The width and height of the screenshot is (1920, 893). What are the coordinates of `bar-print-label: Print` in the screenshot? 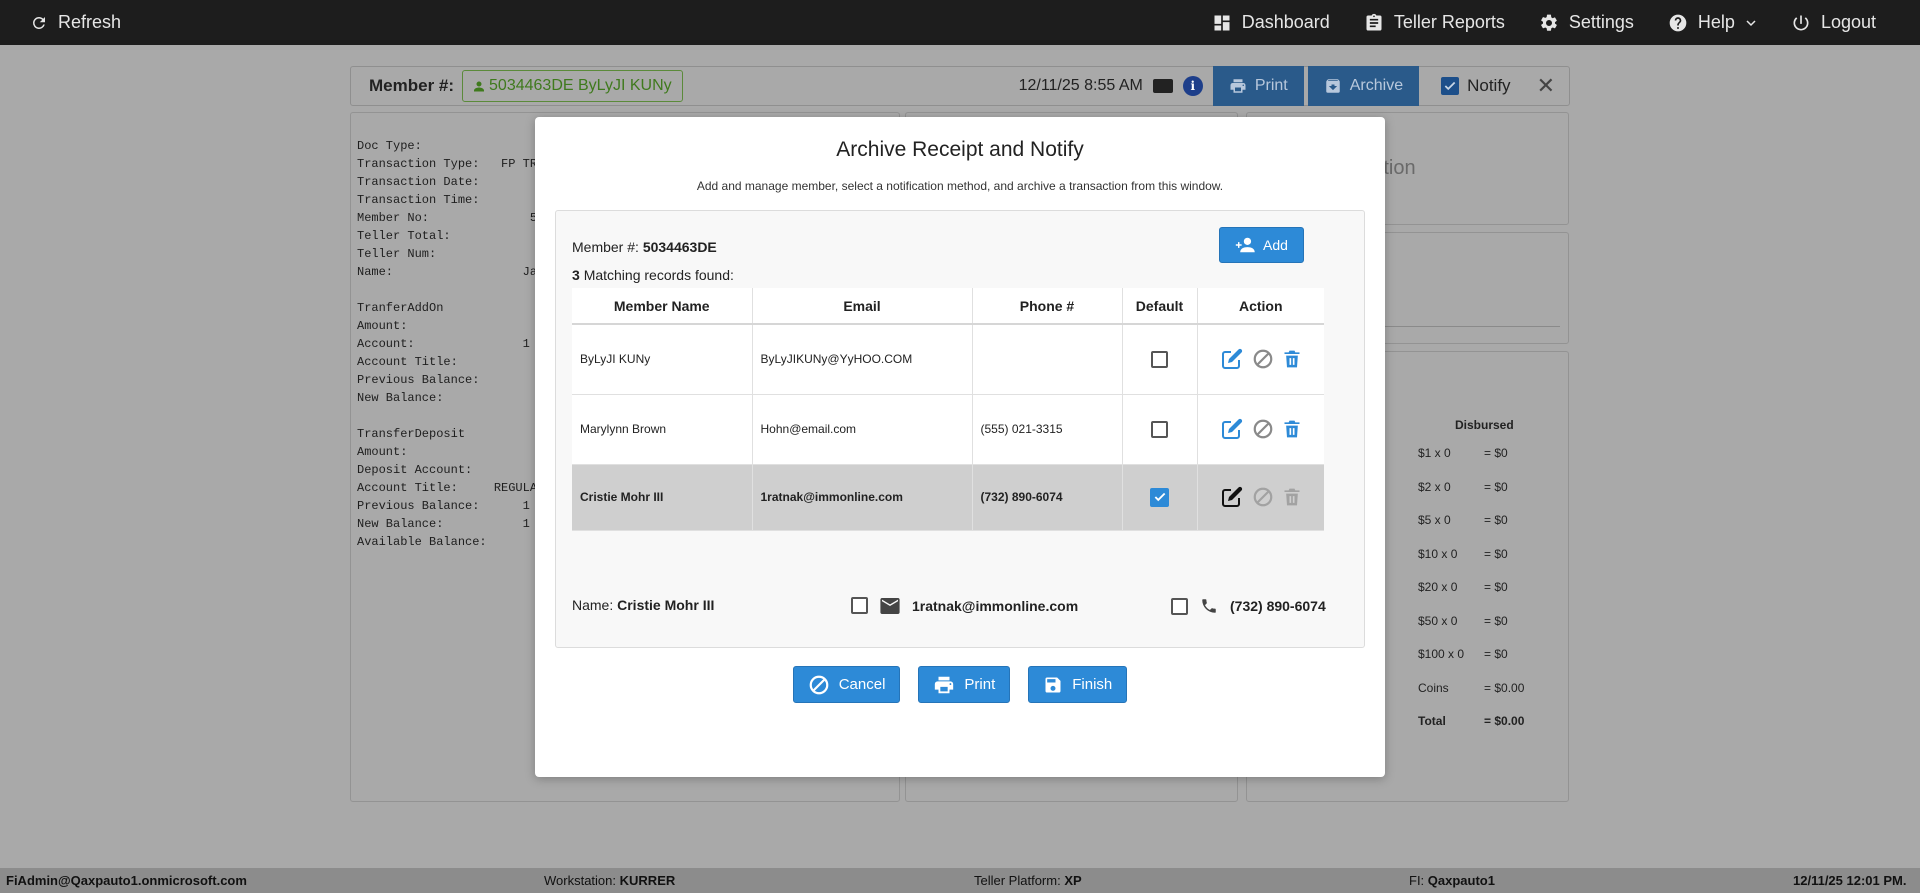 It's located at (1271, 85).